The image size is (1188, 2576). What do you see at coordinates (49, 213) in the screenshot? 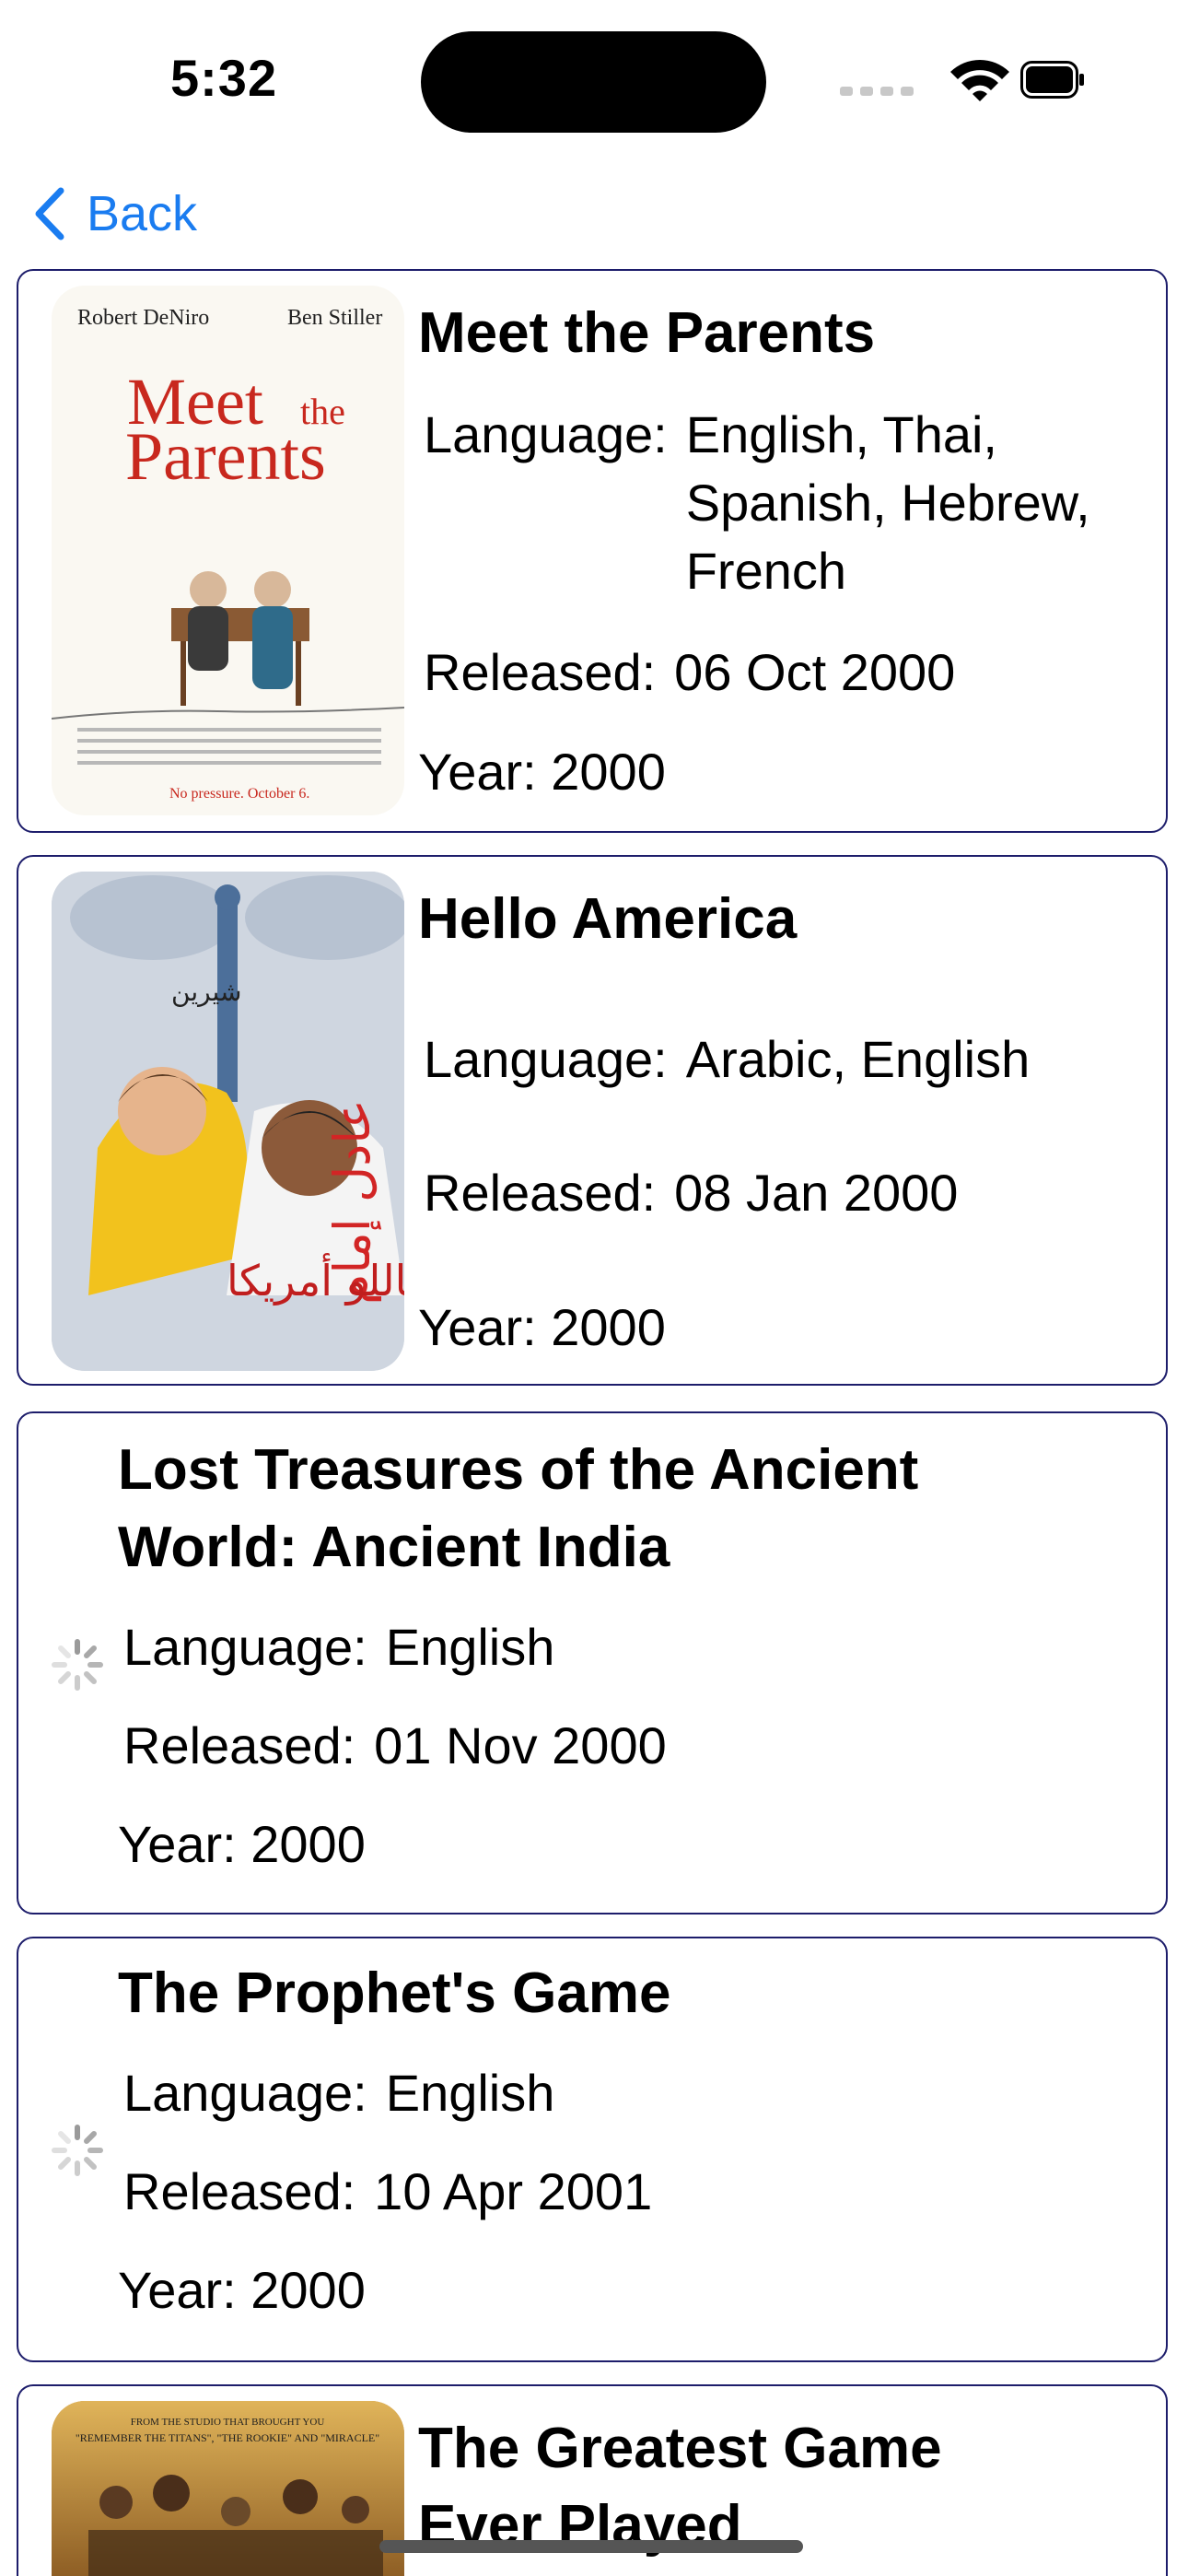
I see `chevron-left-icon` at bounding box center [49, 213].